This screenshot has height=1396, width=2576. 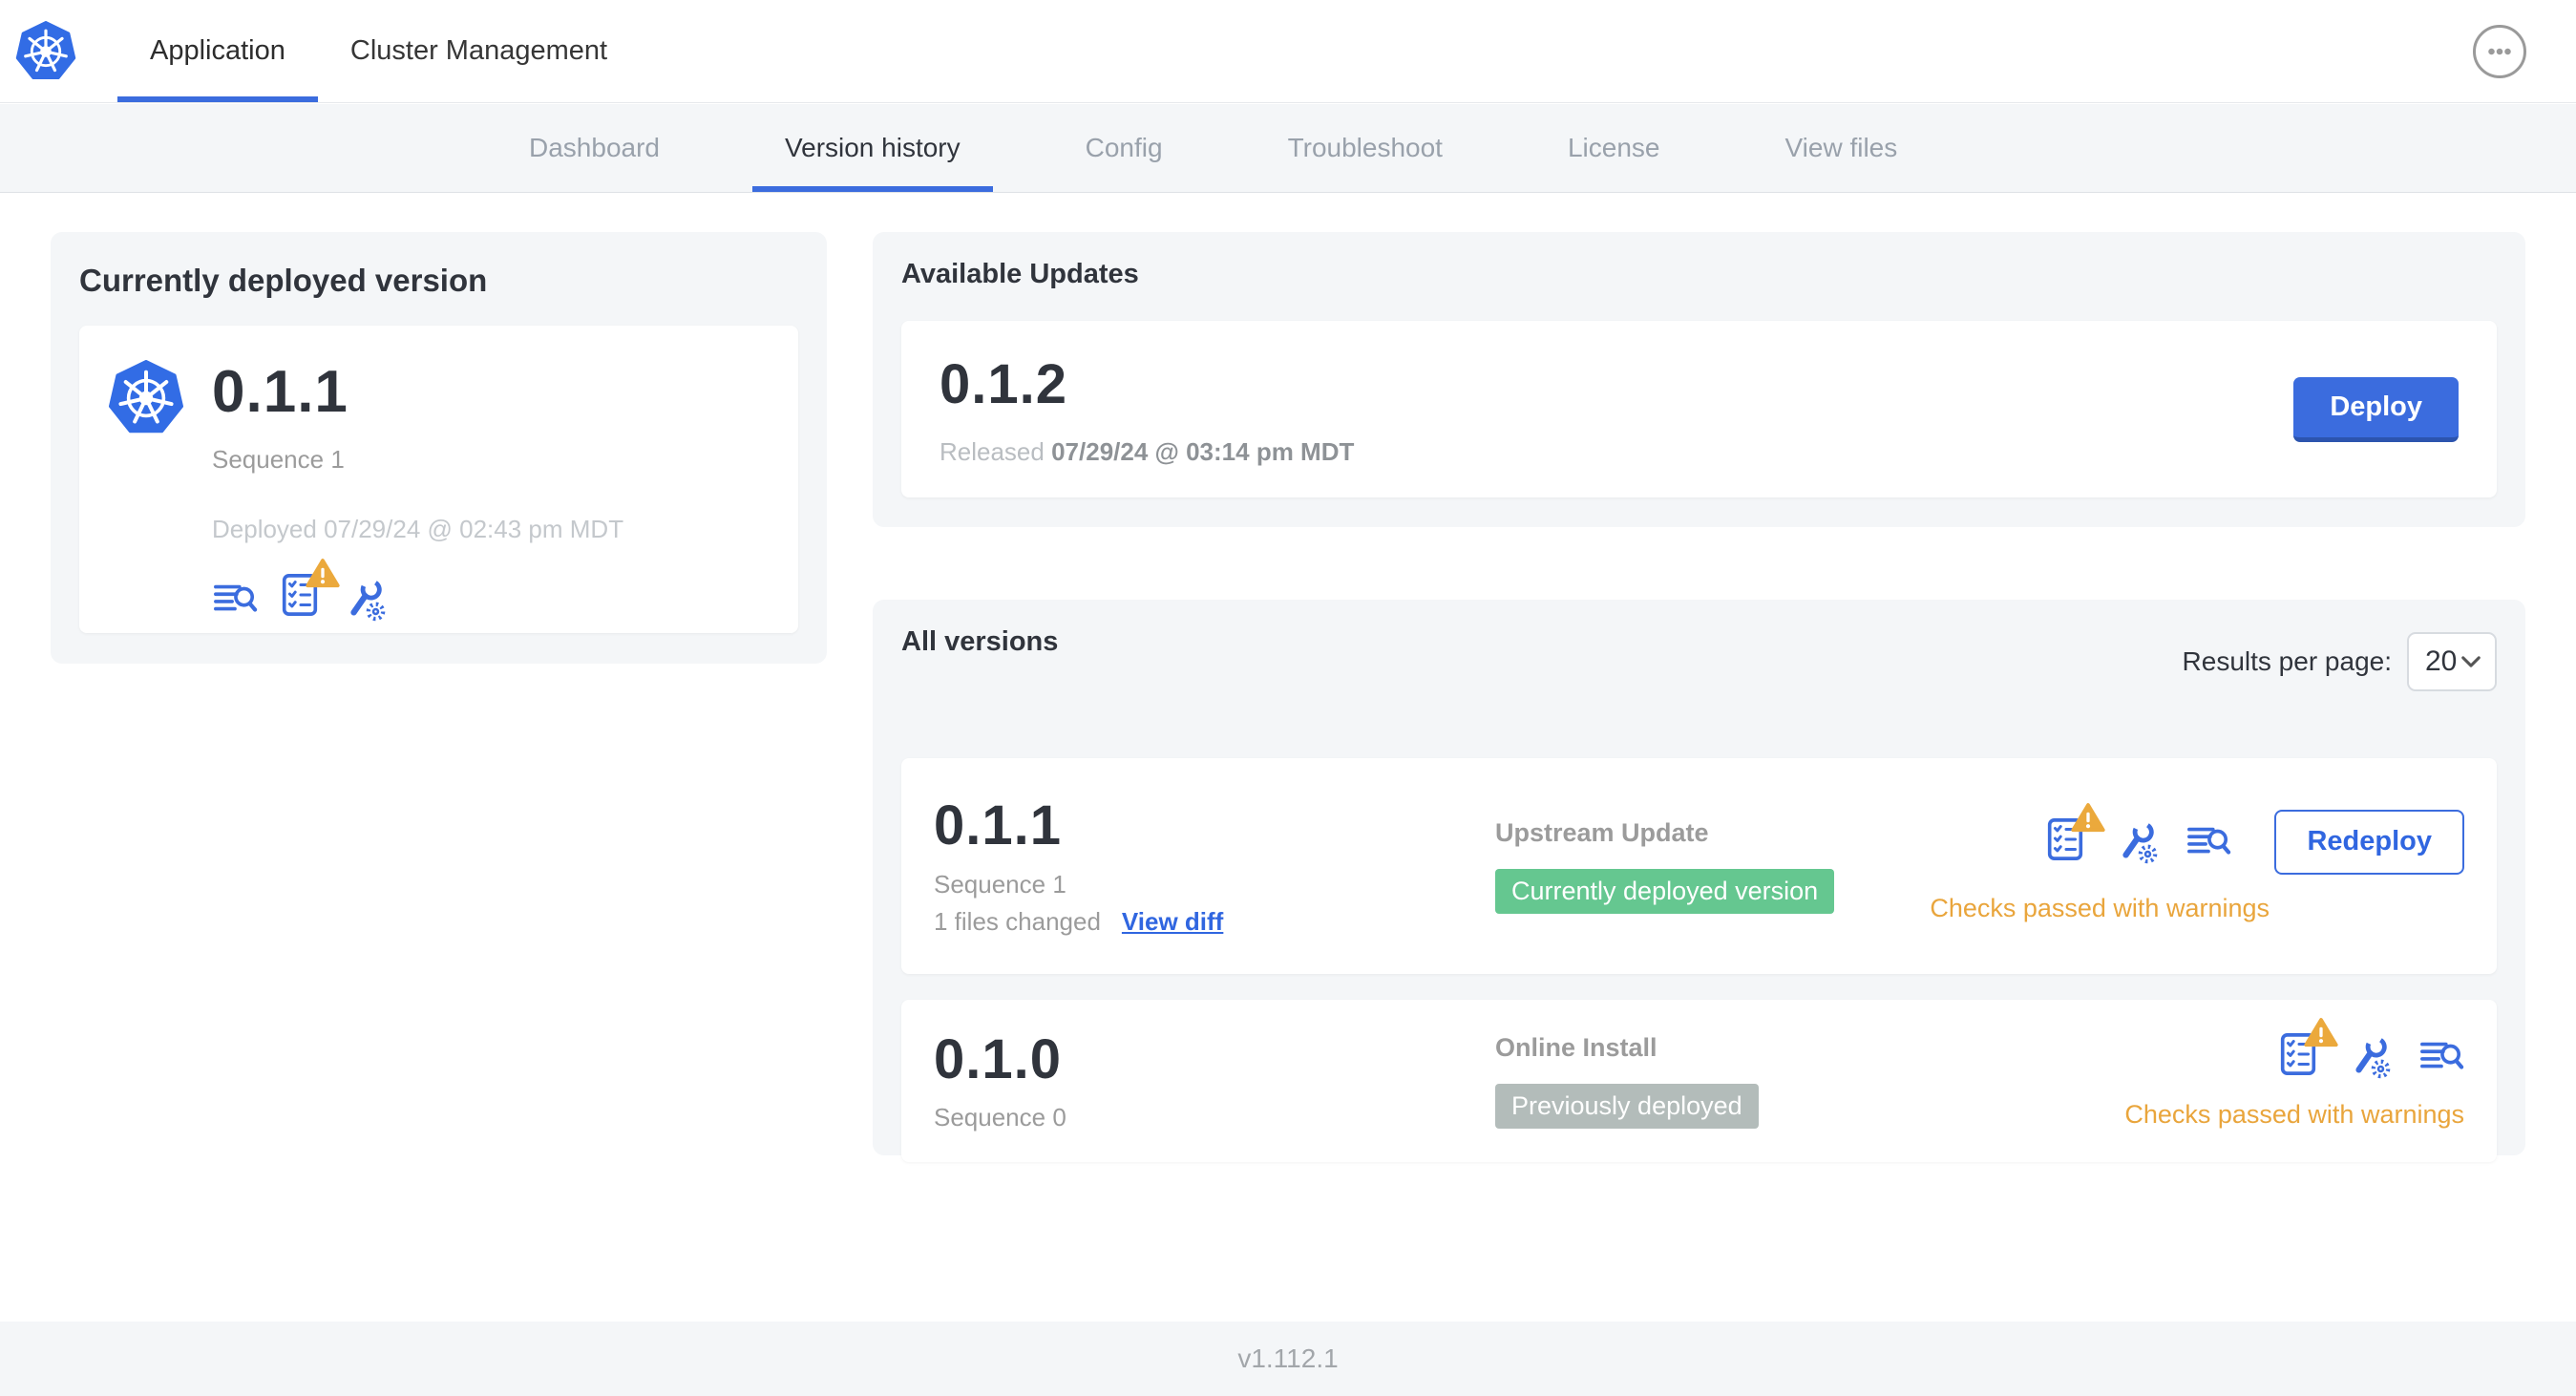 What do you see at coordinates (1602, 832) in the screenshot?
I see `version-source-label: Upstream Update` at bounding box center [1602, 832].